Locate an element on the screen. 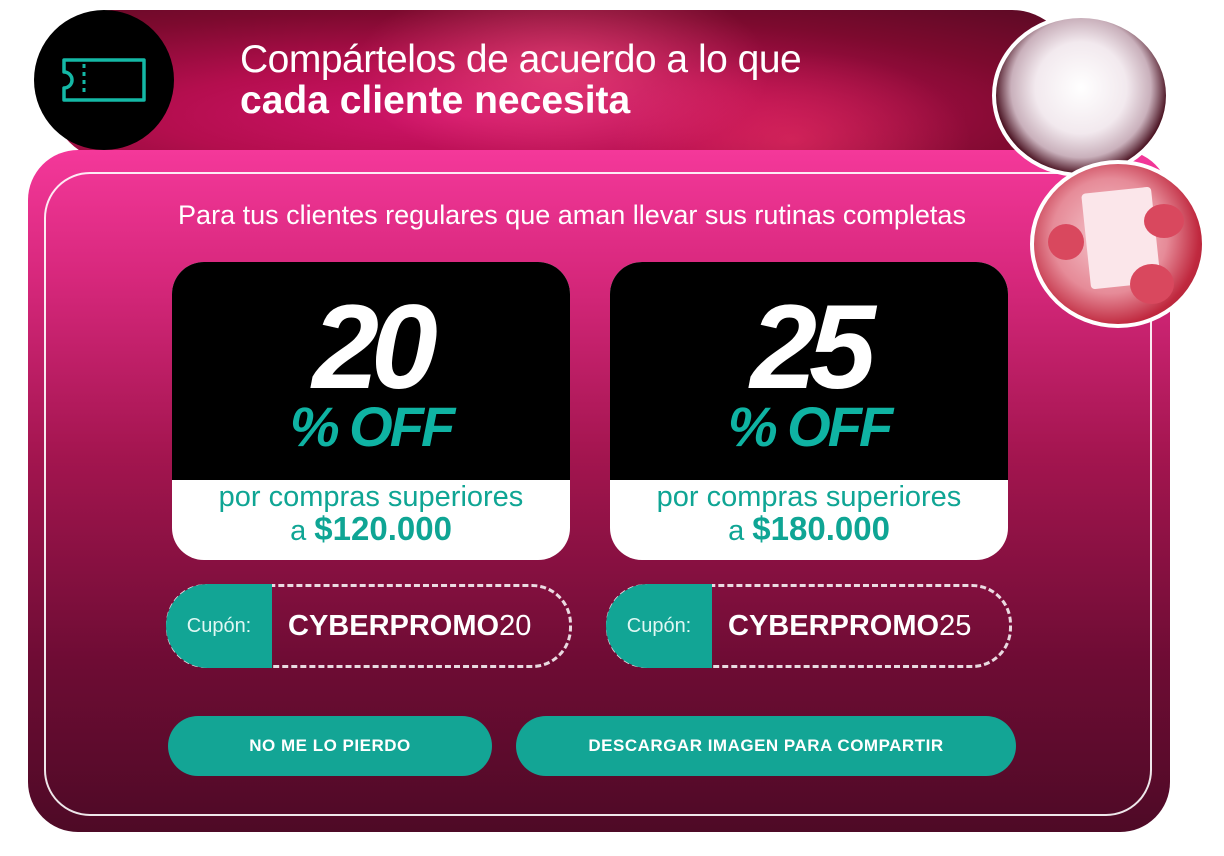 This screenshot has height=856, width=1224. offer-condition: por compras superiores a $180.000 is located at coordinates (809, 514).